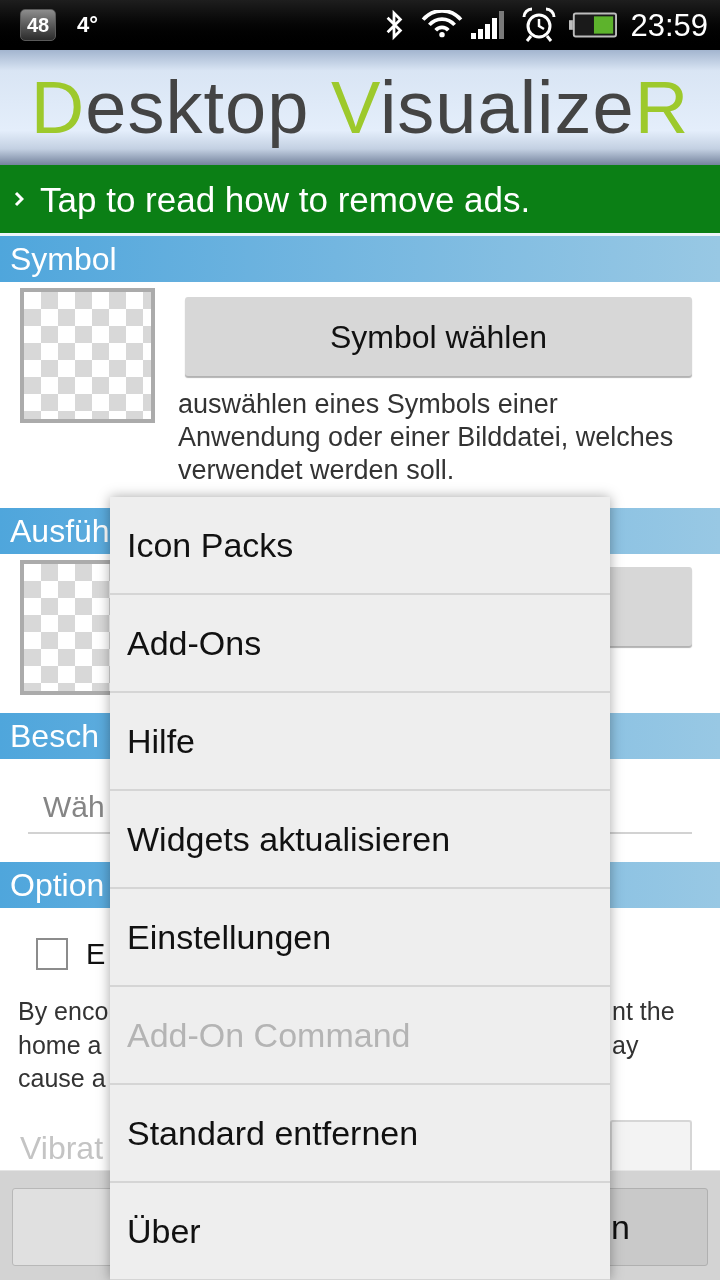 This screenshot has height=1280, width=720. What do you see at coordinates (360, 840) in the screenshot?
I see `menu-item: Widgets aktualisieren` at bounding box center [360, 840].